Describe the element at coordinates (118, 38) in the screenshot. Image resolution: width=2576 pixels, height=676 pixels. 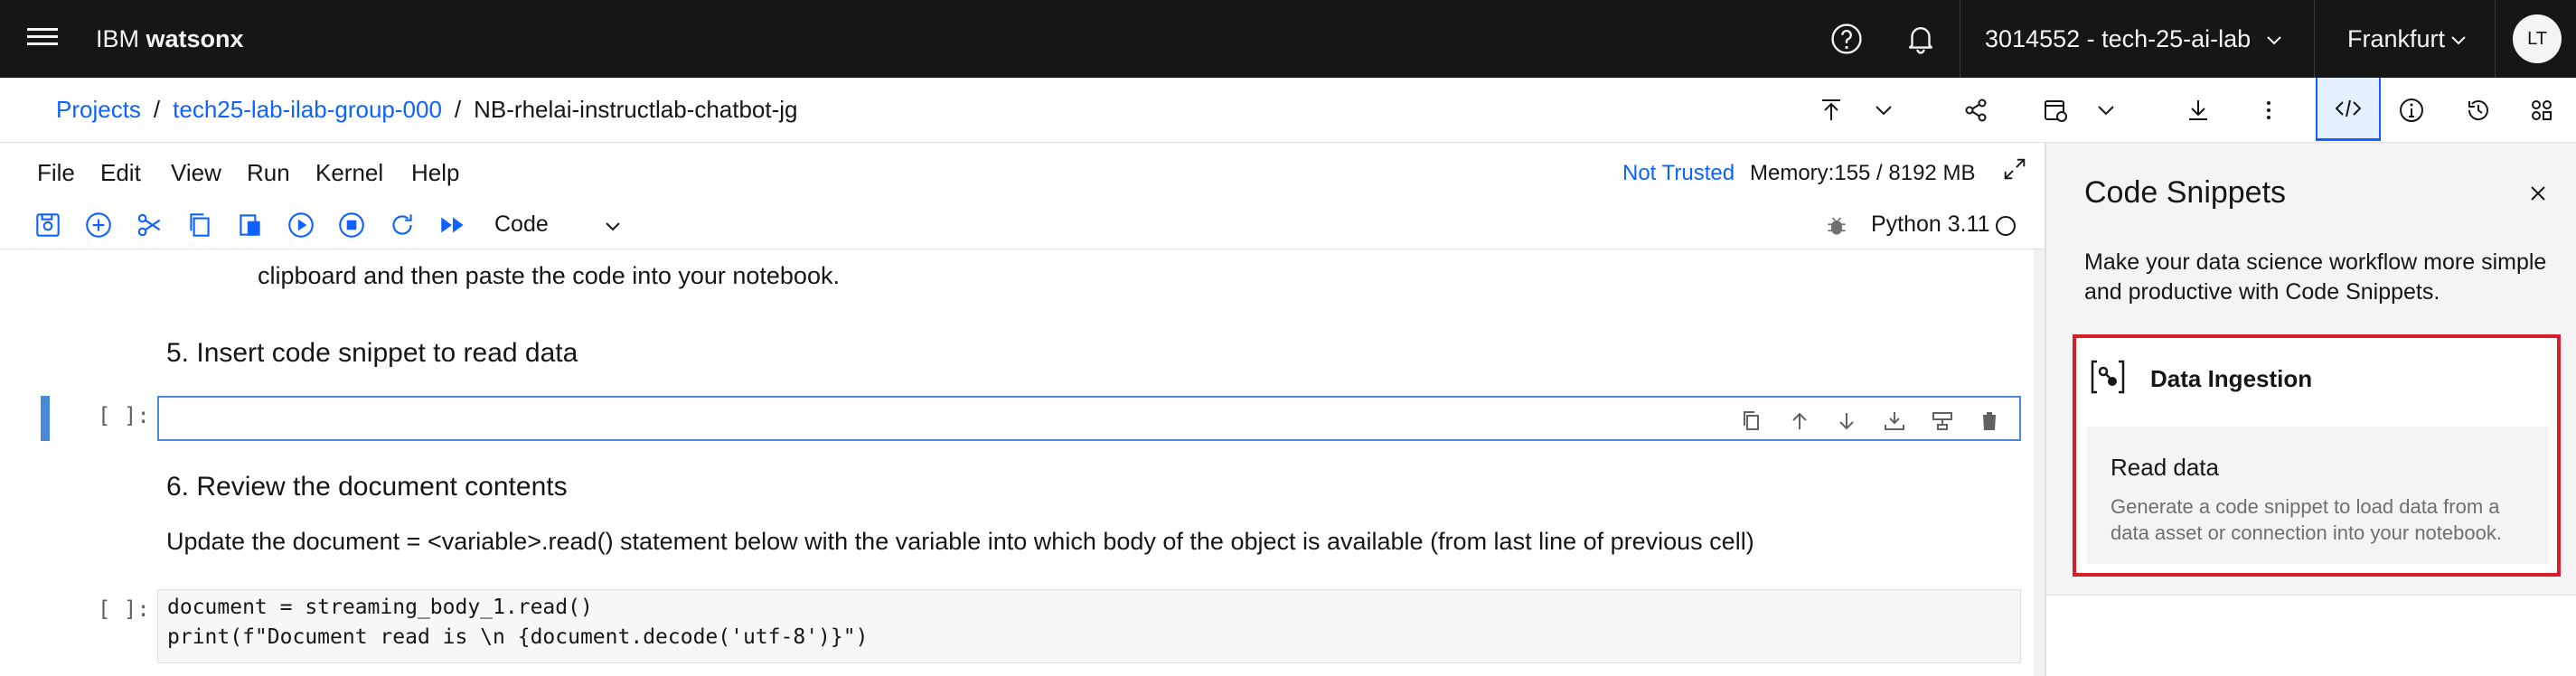
I see `brand-prefix: IBM` at that location.